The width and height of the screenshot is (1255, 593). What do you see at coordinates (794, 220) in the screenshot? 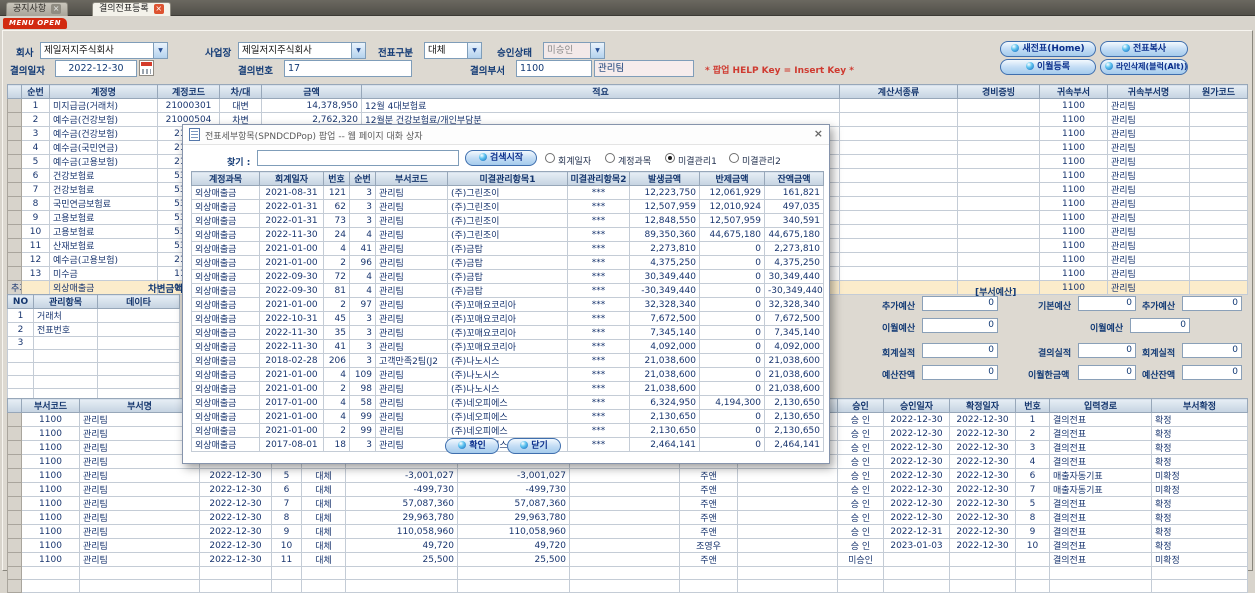
I see `cell: 340,591` at bounding box center [794, 220].